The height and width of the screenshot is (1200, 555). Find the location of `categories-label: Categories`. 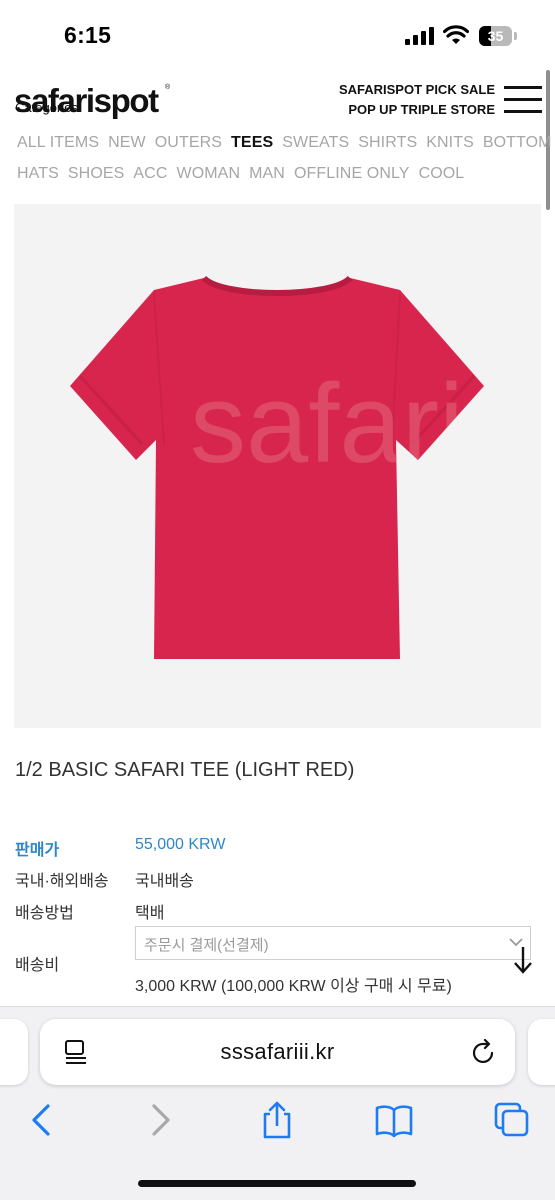

categories-label: Categories is located at coordinates (46, 107).